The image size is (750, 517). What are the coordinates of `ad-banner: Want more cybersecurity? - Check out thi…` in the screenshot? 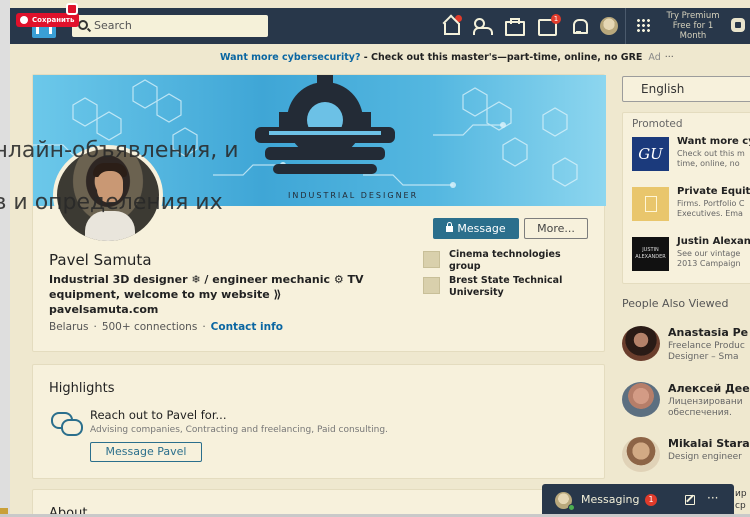 It's located at (447, 57).